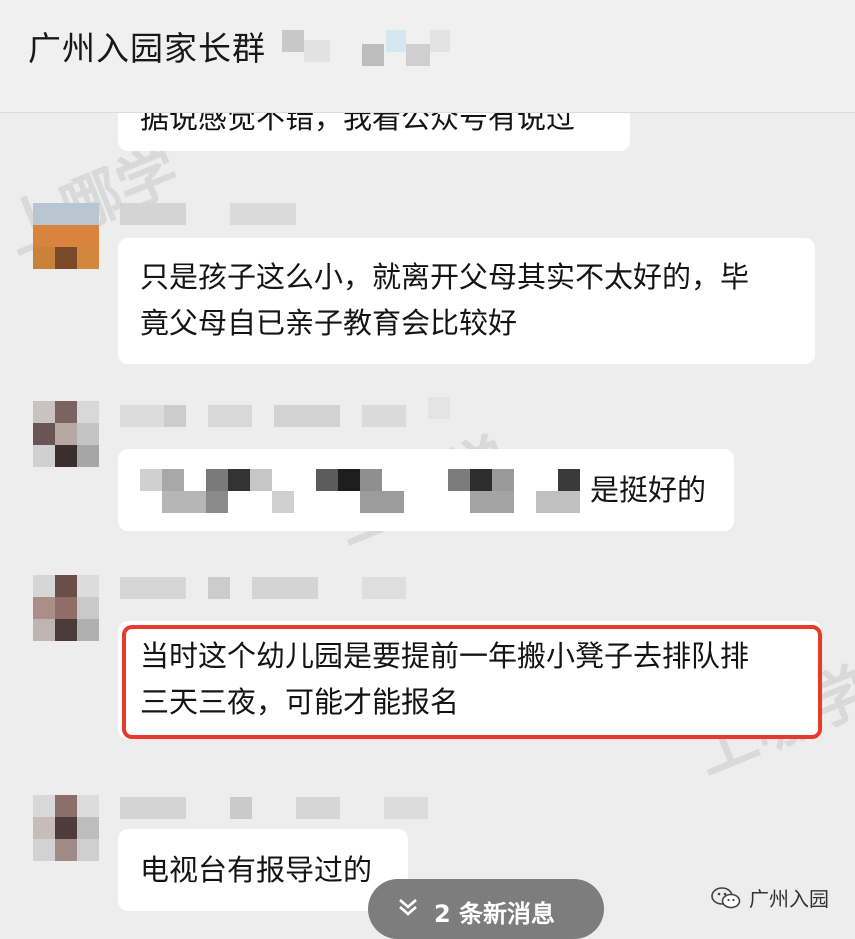 This screenshot has height=939, width=855. What do you see at coordinates (495, 914) in the screenshot?
I see `new-messages-label: 2 条新消息` at bounding box center [495, 914].